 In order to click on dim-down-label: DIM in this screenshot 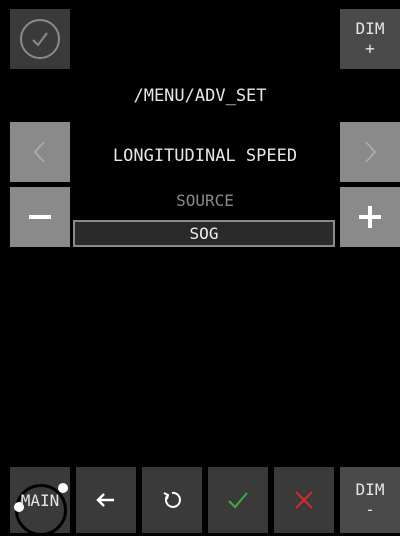, I will do `click(370, 489)`.